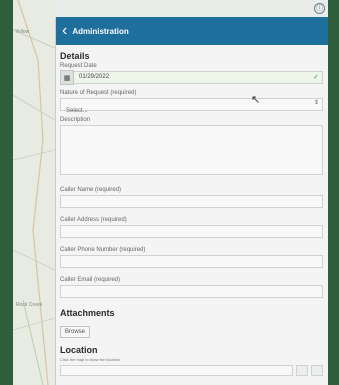  I want to click on select-caret-icon: ⇕, so click(316, 103).